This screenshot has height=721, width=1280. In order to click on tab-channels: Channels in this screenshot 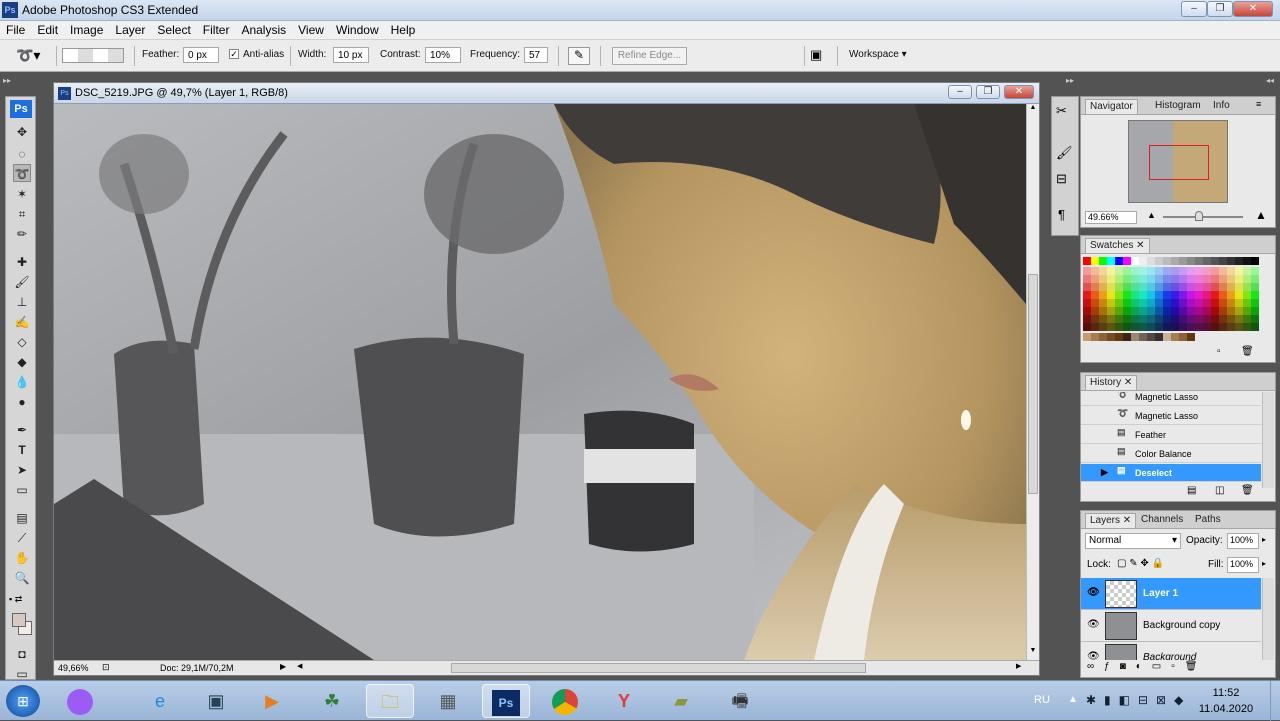, I will do `click(1162, 520)`.